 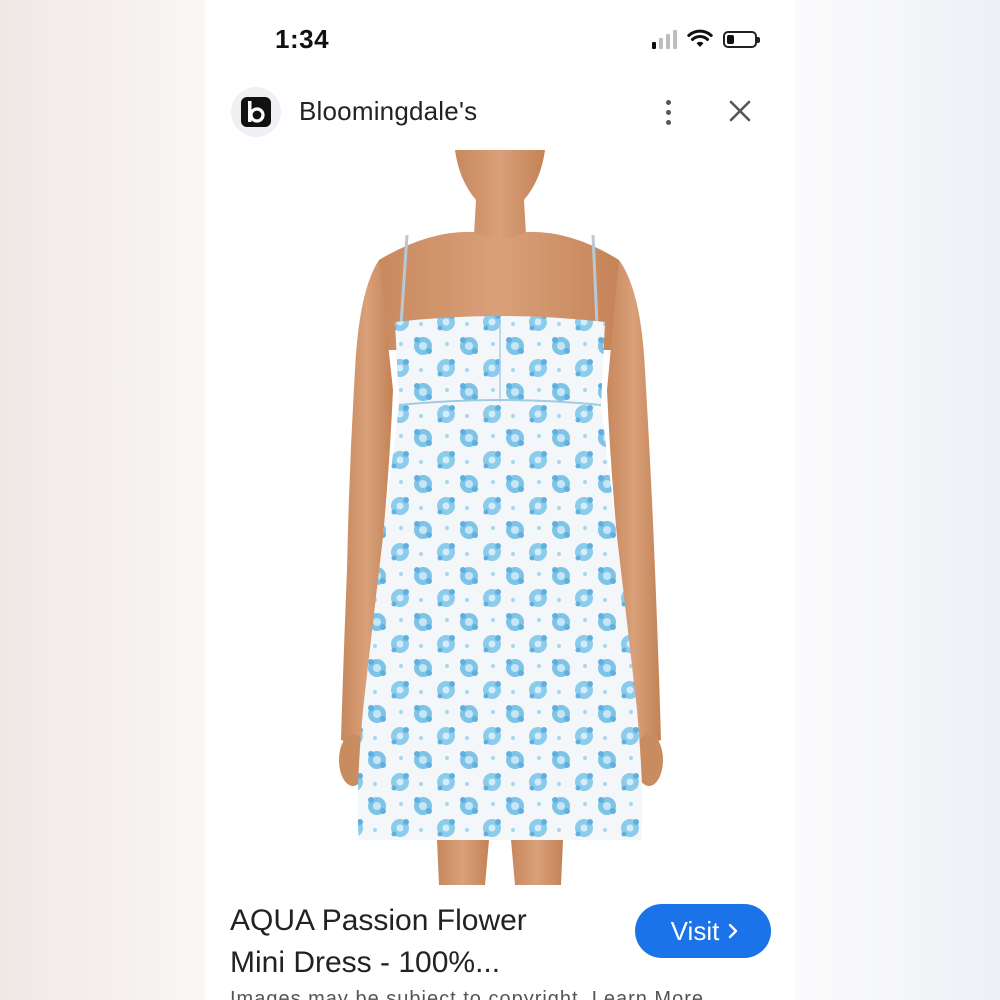 What do you see at coordinates (500, 40) in the screenshot?
I see `status-bar: 1:34` at bounding box center [500, 40].